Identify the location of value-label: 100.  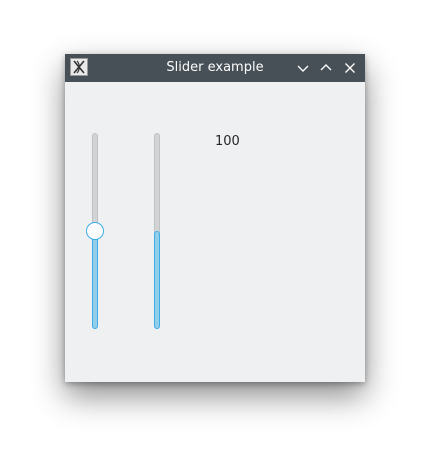
(227, 141).